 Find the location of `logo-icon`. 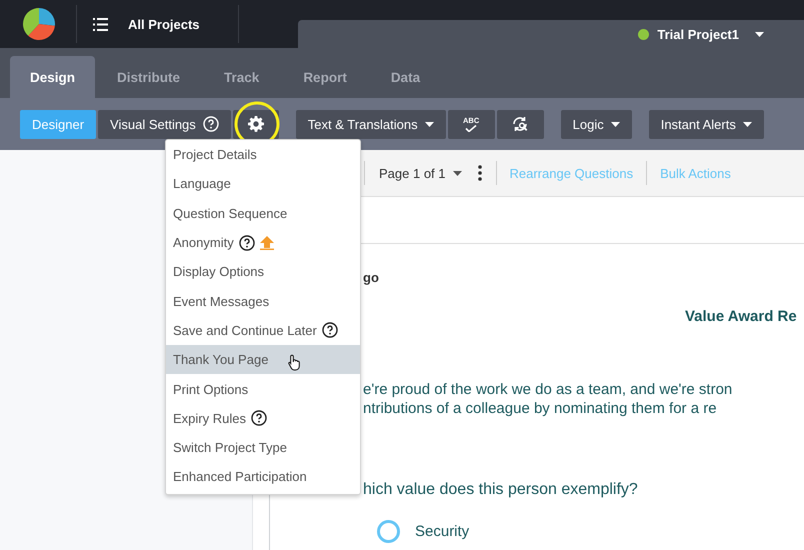

logo-icon is located at coordinates (39, 24).